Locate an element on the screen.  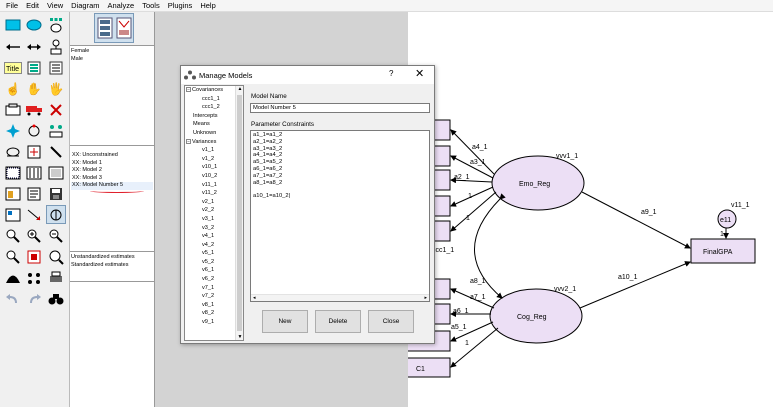
scroll-right-icon: ▸ is located at coordinates (425, 298).